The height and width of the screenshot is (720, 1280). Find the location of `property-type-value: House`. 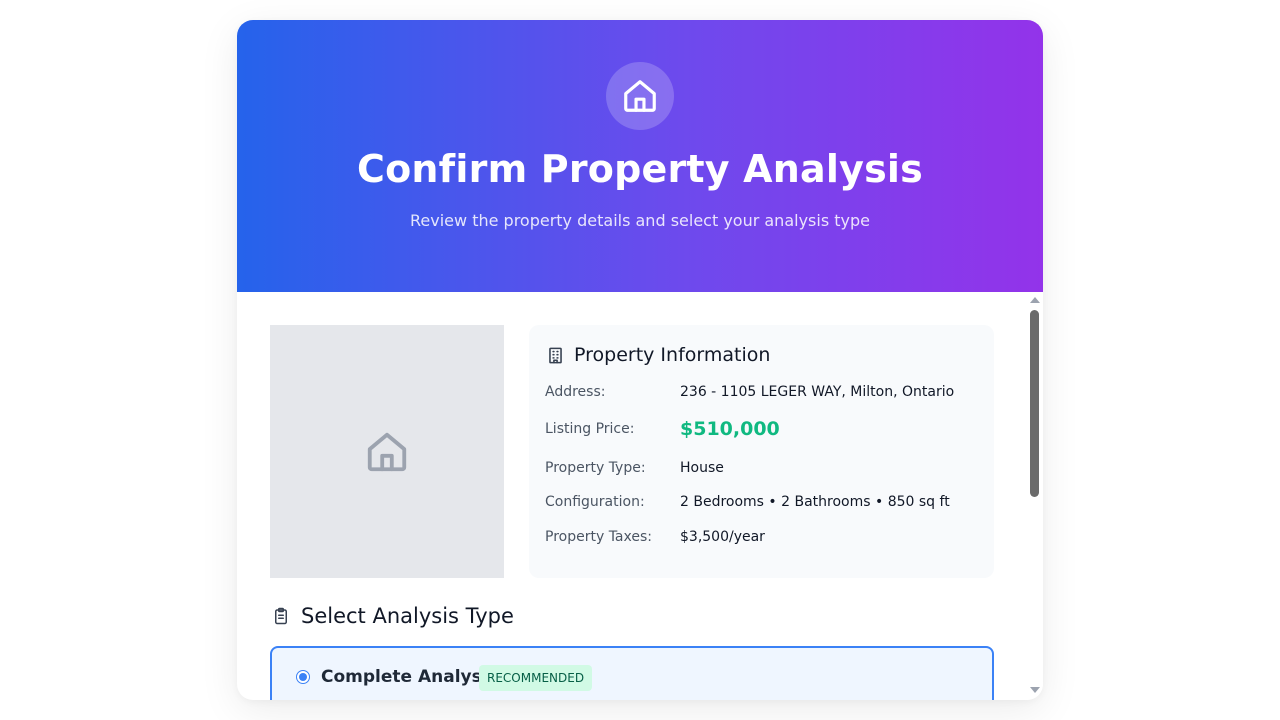

property-type-value: House is located at coordinates (702, 468).